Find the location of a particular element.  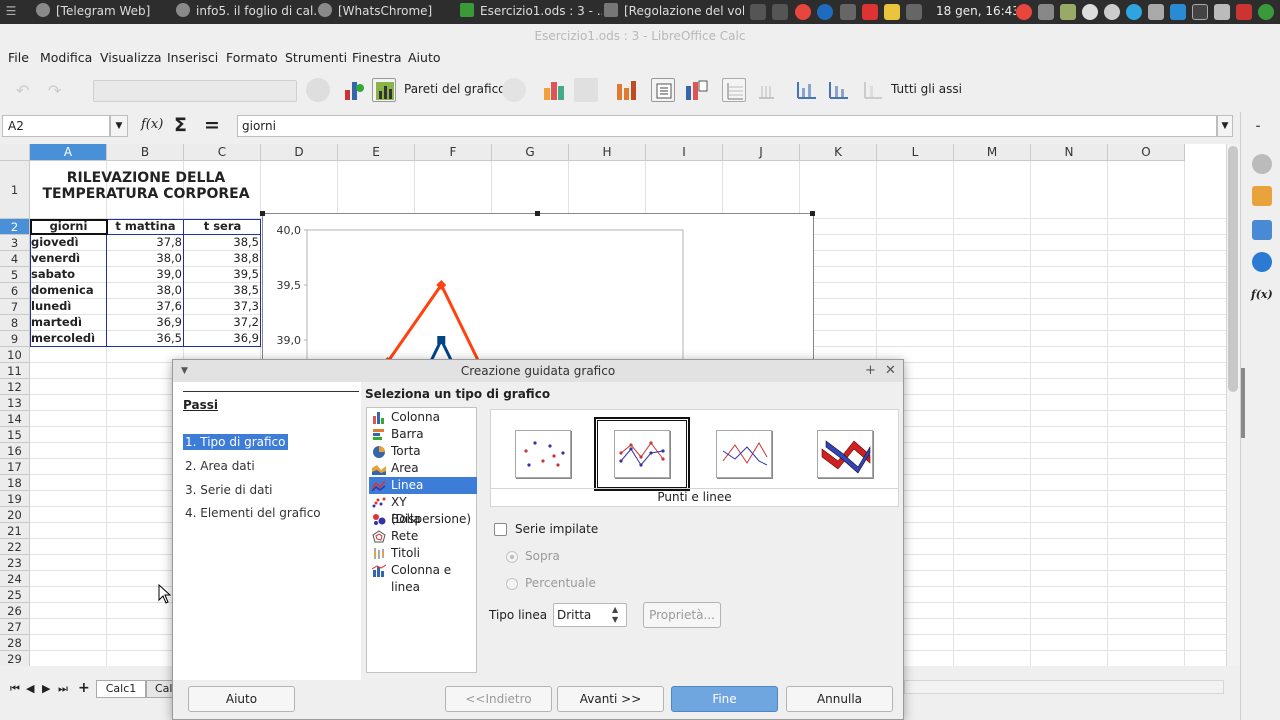

column-header-j: J is located at coordinates (761, 152).